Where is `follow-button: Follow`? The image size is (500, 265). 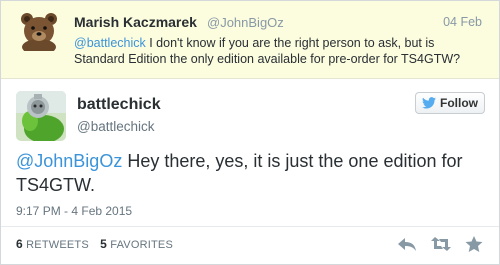
follow-button: Follow is located at coordinates (450, 103).